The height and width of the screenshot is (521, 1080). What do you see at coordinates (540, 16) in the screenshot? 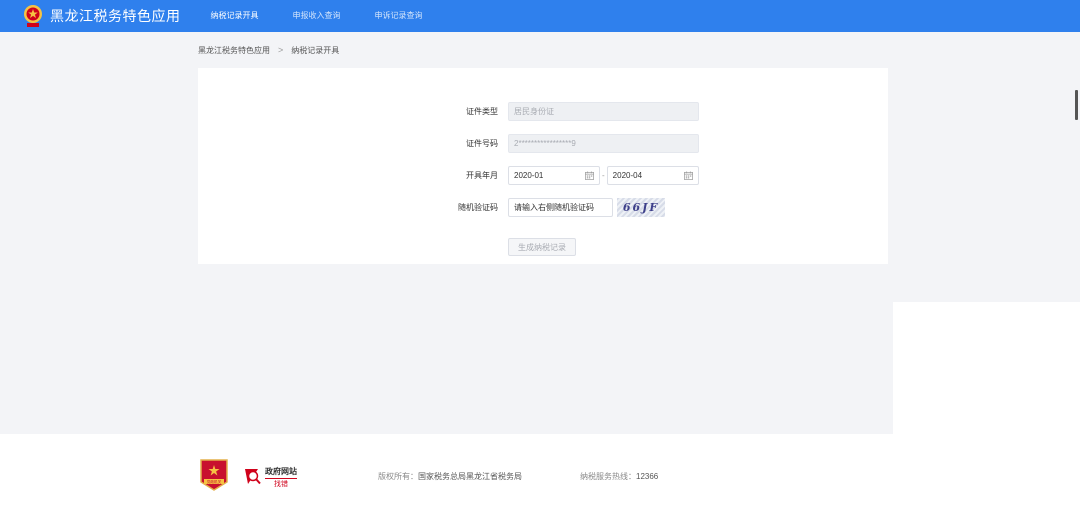
I see `top-header: 黑龙江税务特色应用 纳税记录开具 申报收入查询 申诉记录查询` at bounding box center [540, 16].